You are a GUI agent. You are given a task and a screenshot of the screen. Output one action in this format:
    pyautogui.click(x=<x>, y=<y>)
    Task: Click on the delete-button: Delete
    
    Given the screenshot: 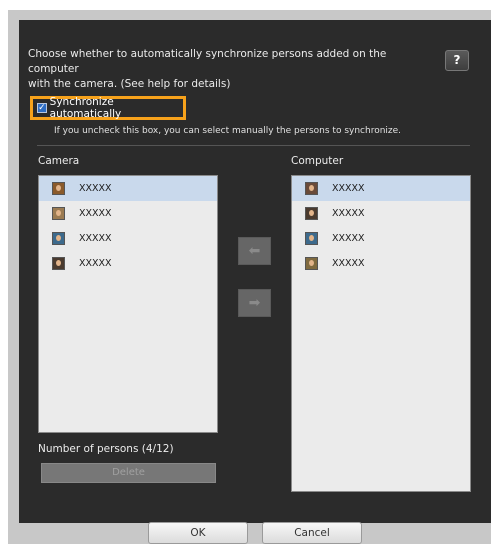 What is the action you would take?
    pyautogui.click(x=128, y=473)
    